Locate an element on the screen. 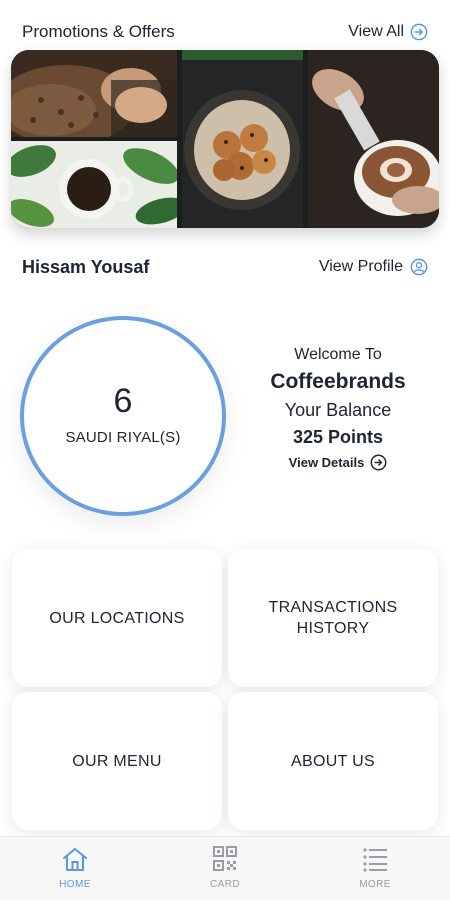 The width and height of the screenshot is (450, 900). about-us-label: ABOUT US is located at coordinates (333, 761).